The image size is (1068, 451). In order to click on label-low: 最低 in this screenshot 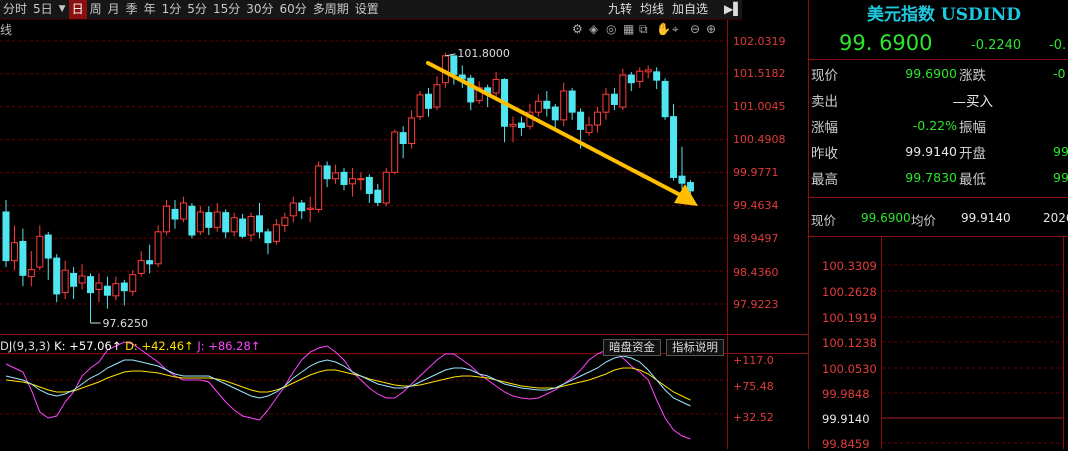, I will do `click(972, 180)`.